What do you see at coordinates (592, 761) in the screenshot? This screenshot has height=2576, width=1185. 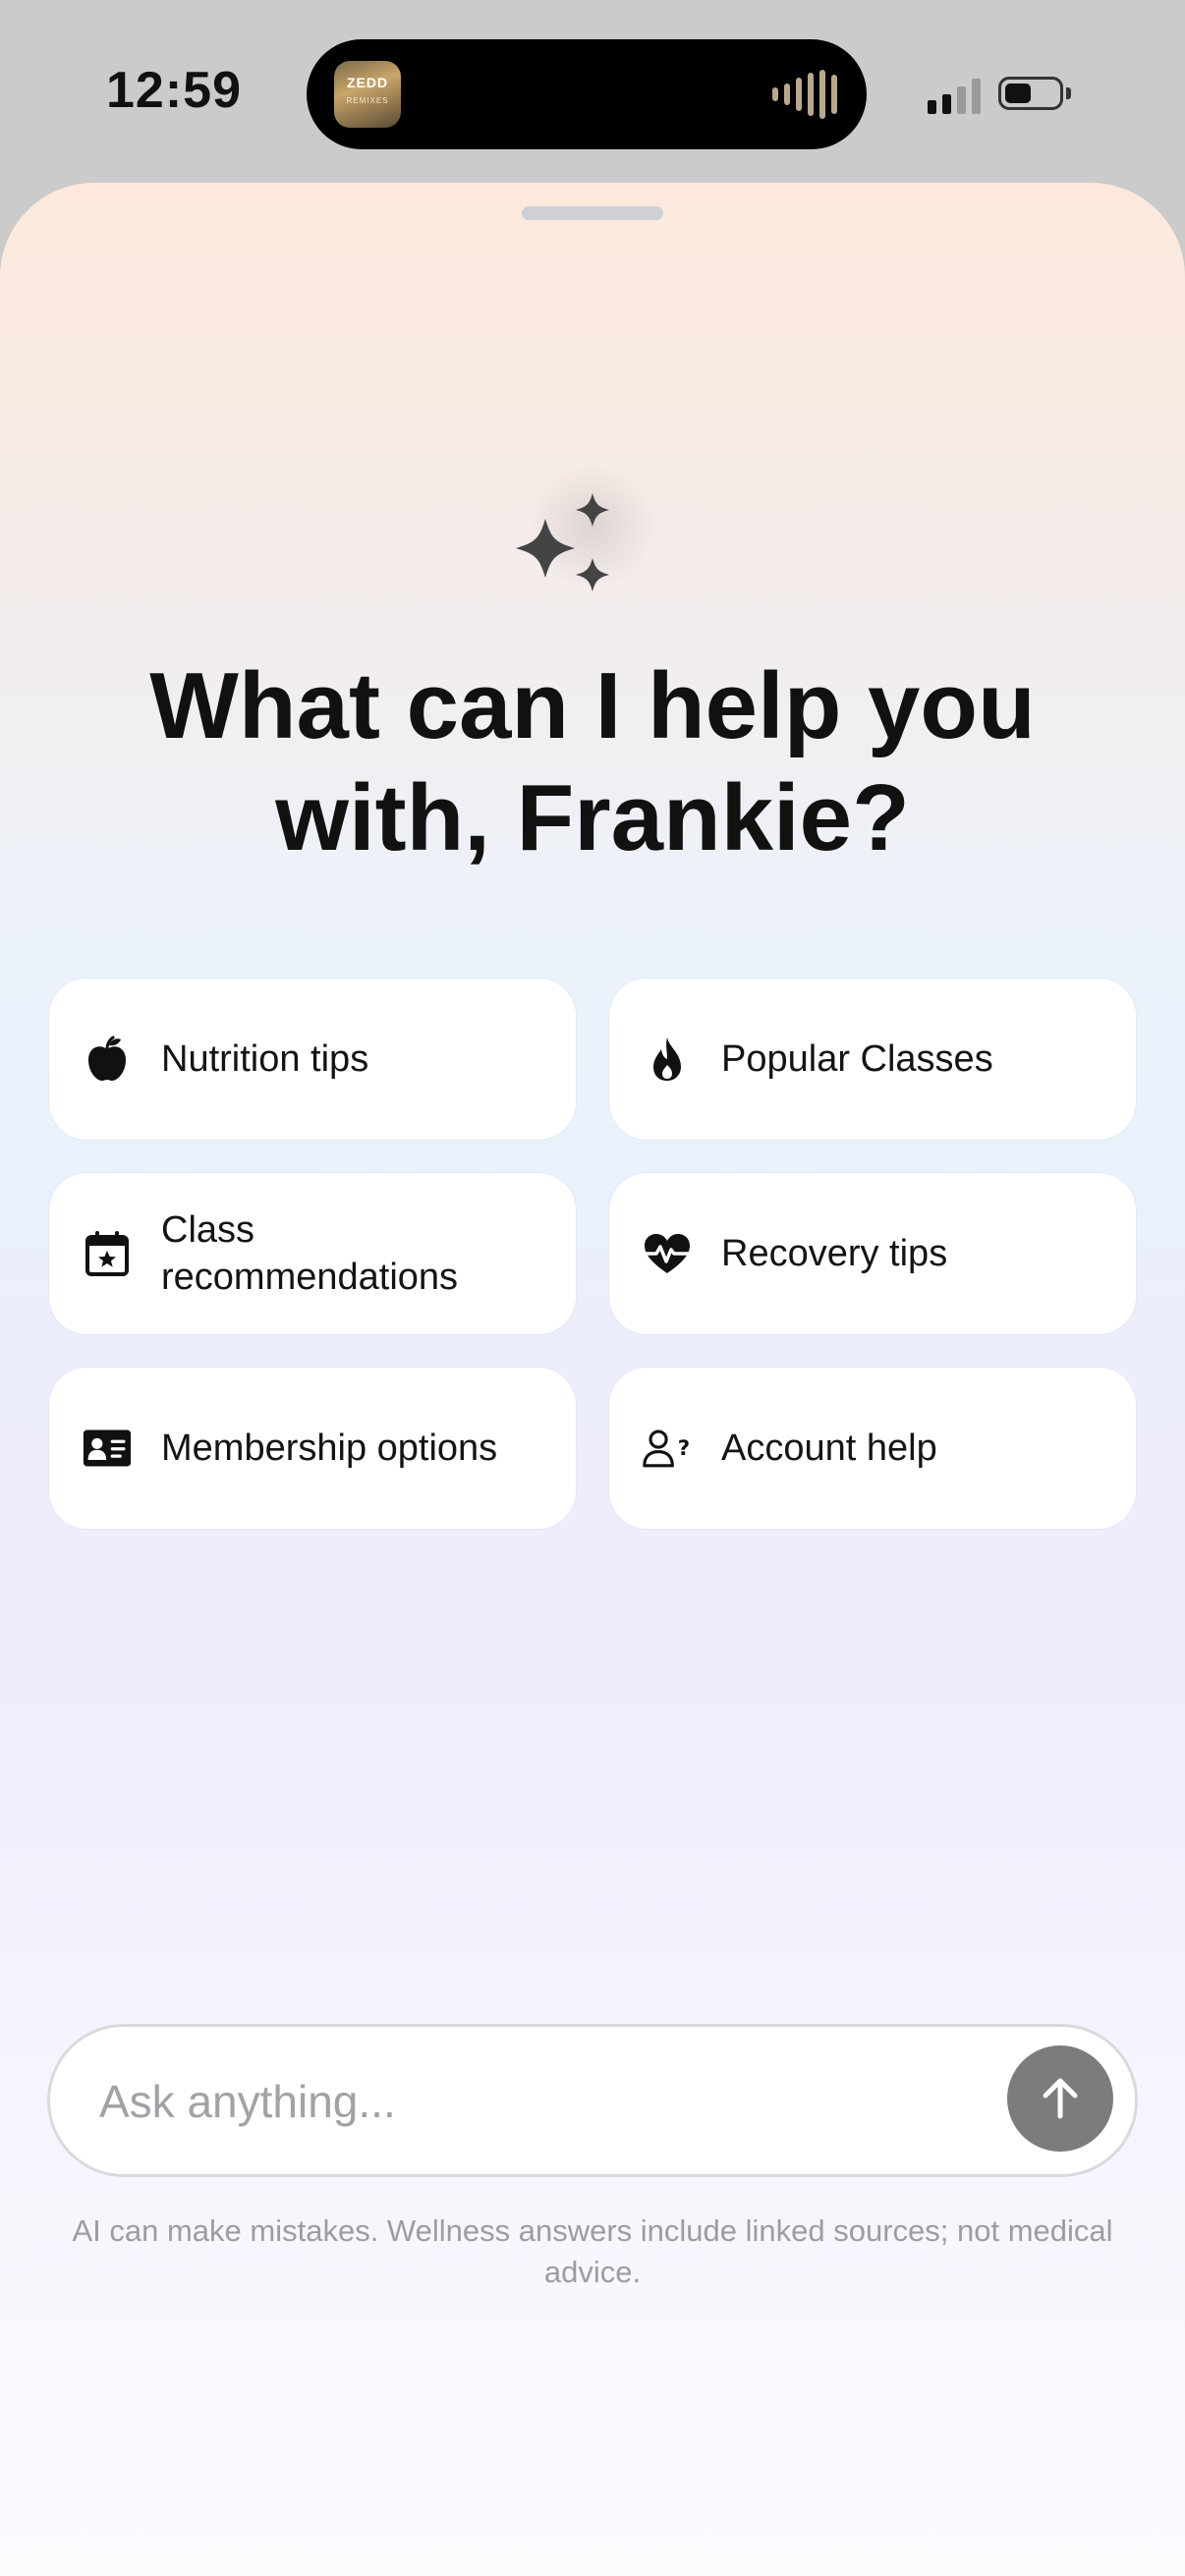 I see `assistant-greeting-headline: What can I help you with, Frankie?` at bounding box center [592, 761].